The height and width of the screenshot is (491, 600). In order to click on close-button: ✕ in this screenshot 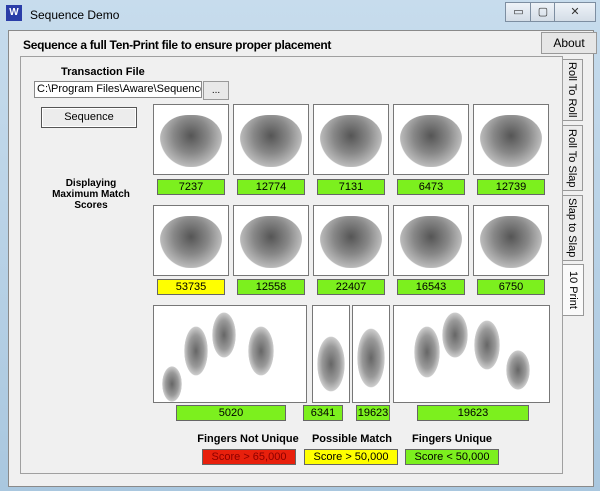, I will do `click(575, 12)`.